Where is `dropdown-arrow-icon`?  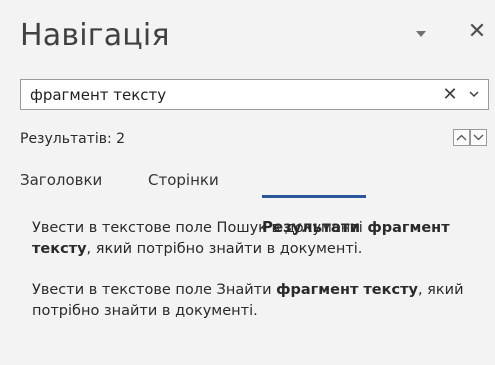
dropdown-arrow-icon is located at coordinates (421, 34).